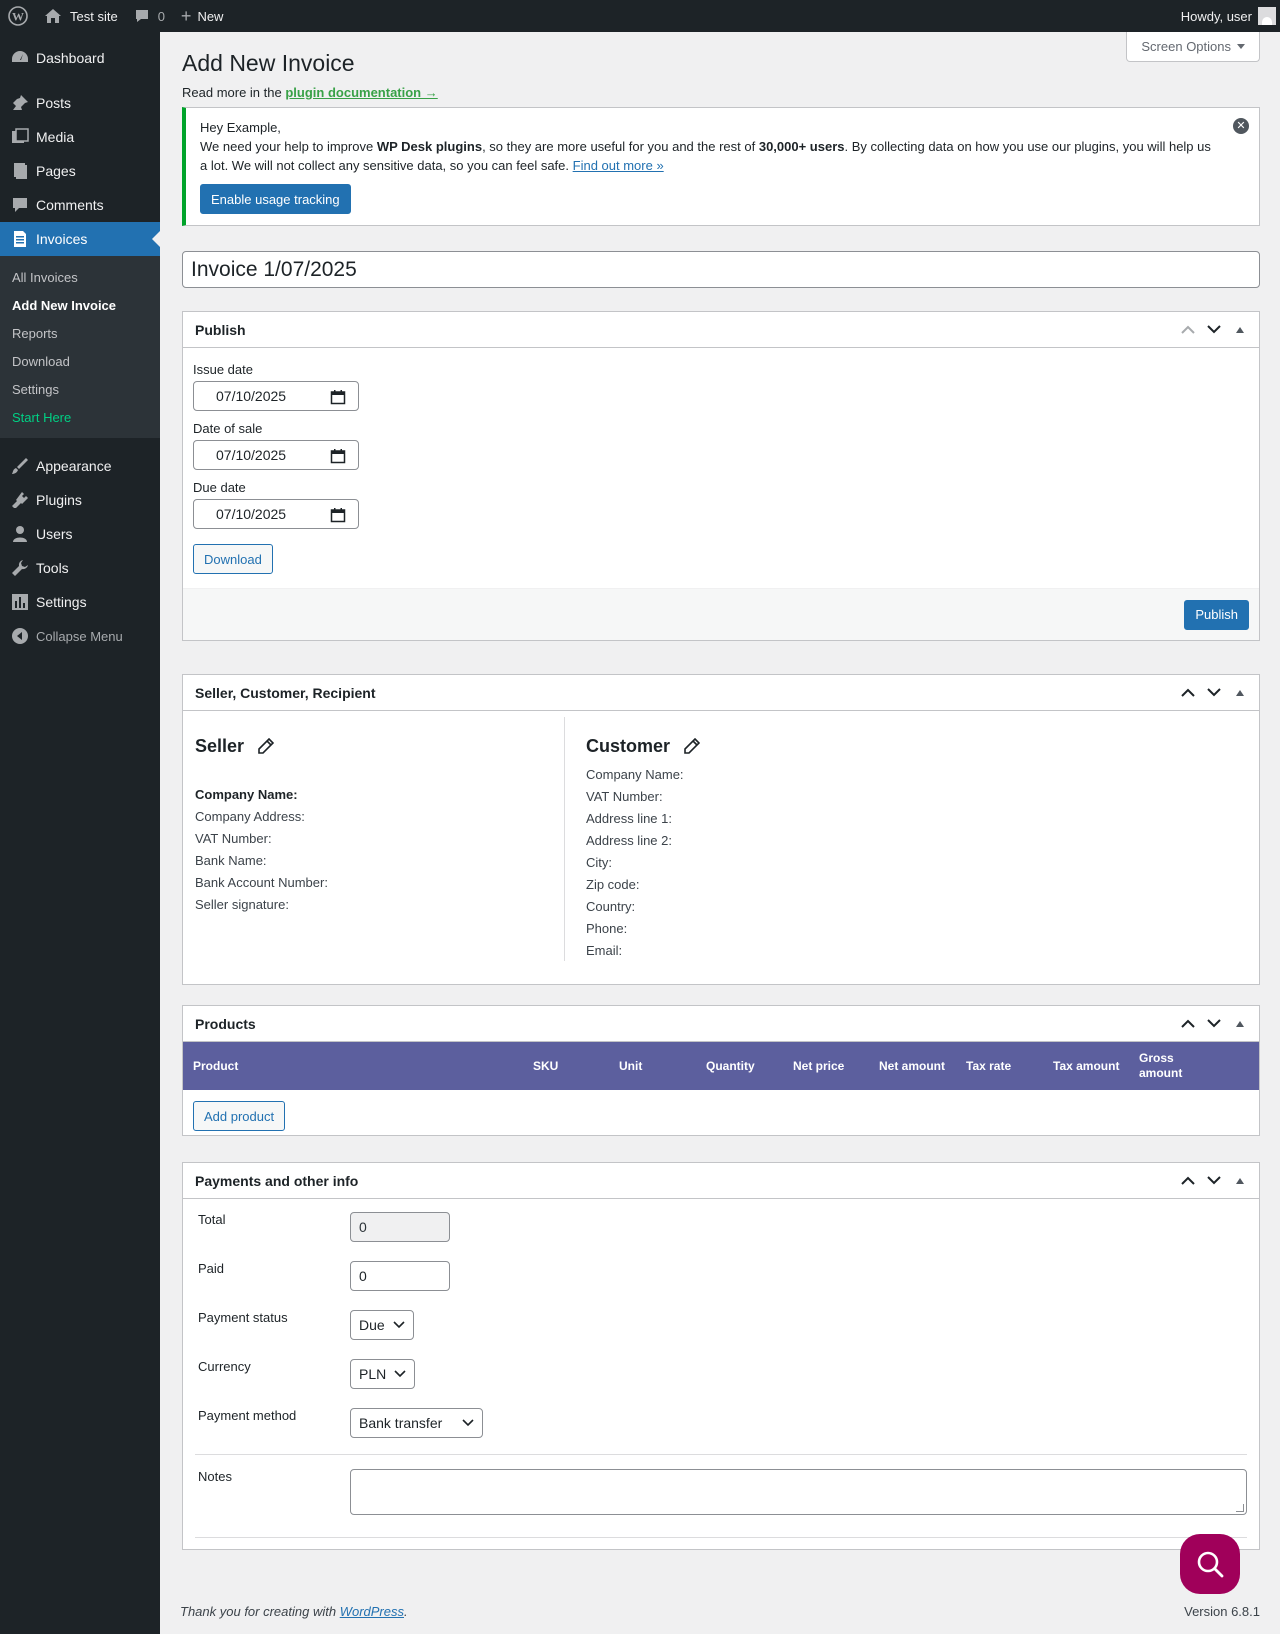 This screenshot has width=1280, height=1634. I want to click on site-name-link: Test site, so click(81, 16).